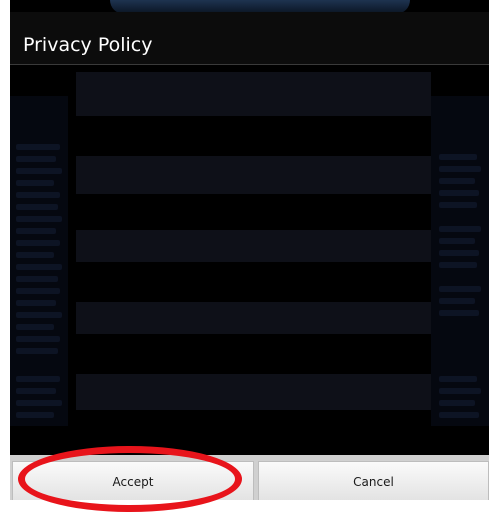  What do you see at coordinates (460, 261) in the screenshot?
I see `background-text-right` at bounding box center [460, 261].